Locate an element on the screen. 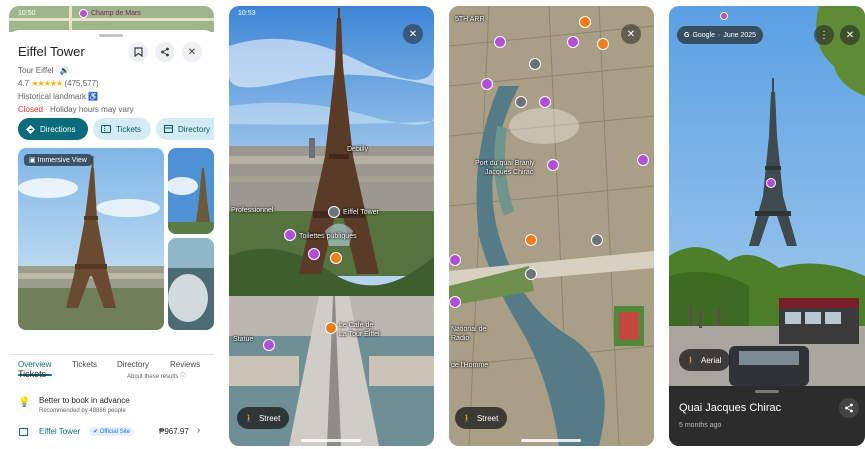 This screenshot has height=449, width=865. place-title: Eiffel Tower is located at coordinates (51, 51).